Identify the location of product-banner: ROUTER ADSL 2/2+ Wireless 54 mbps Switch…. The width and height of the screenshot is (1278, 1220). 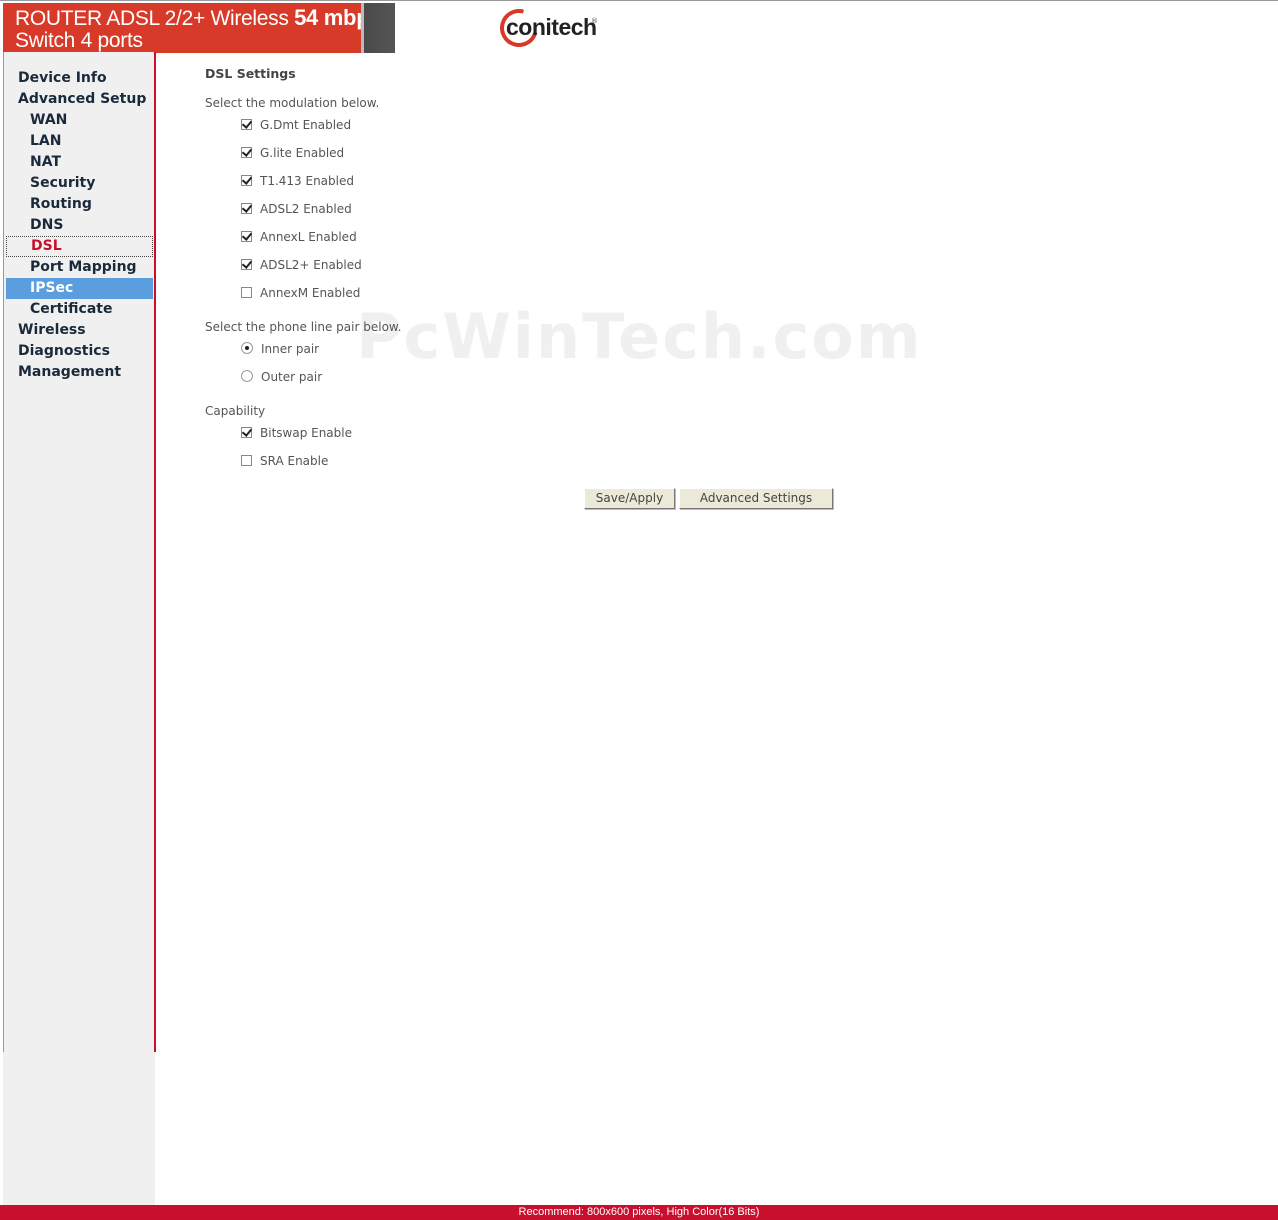
(192, 28).